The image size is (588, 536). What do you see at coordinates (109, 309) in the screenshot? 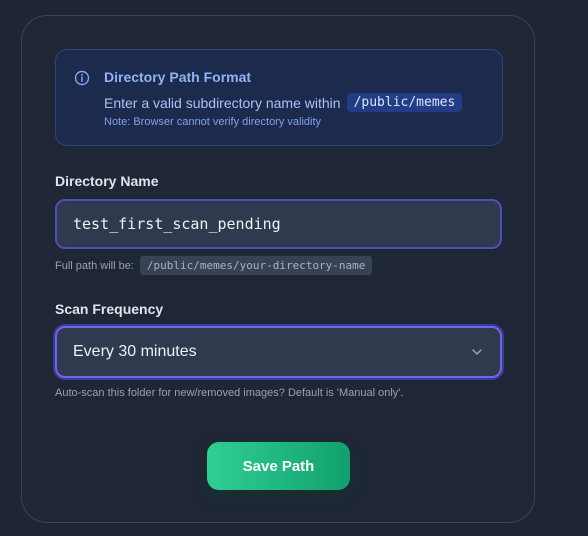
I see `scan-frequency-label: Scan Frequency` at bounding box center [109, 309].